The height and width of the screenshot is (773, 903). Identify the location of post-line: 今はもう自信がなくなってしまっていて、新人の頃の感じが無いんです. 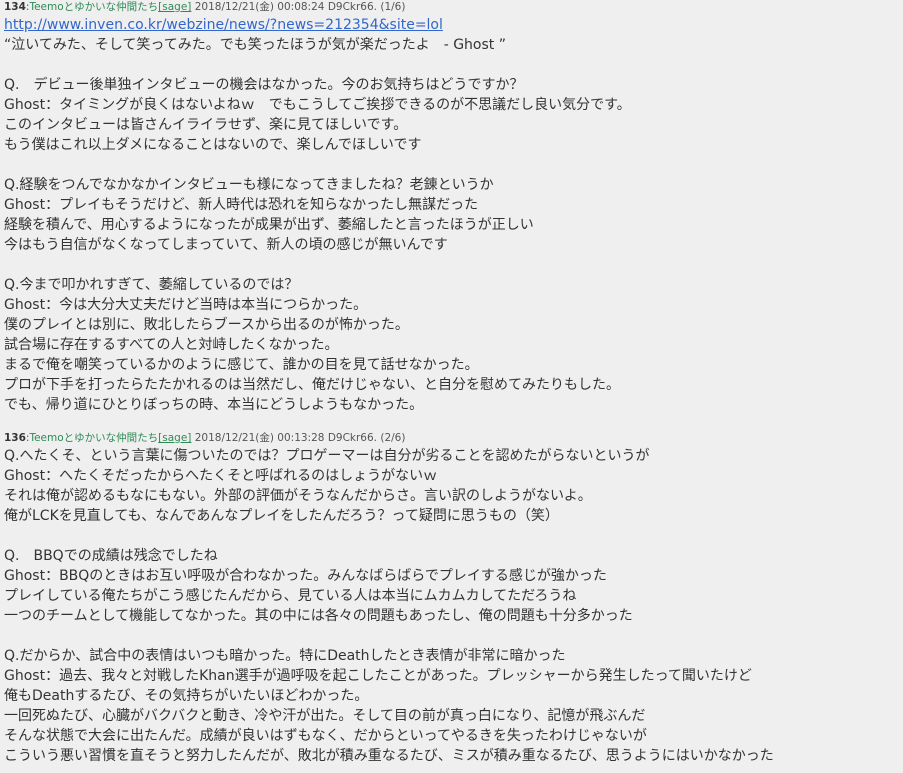
(226, 245).